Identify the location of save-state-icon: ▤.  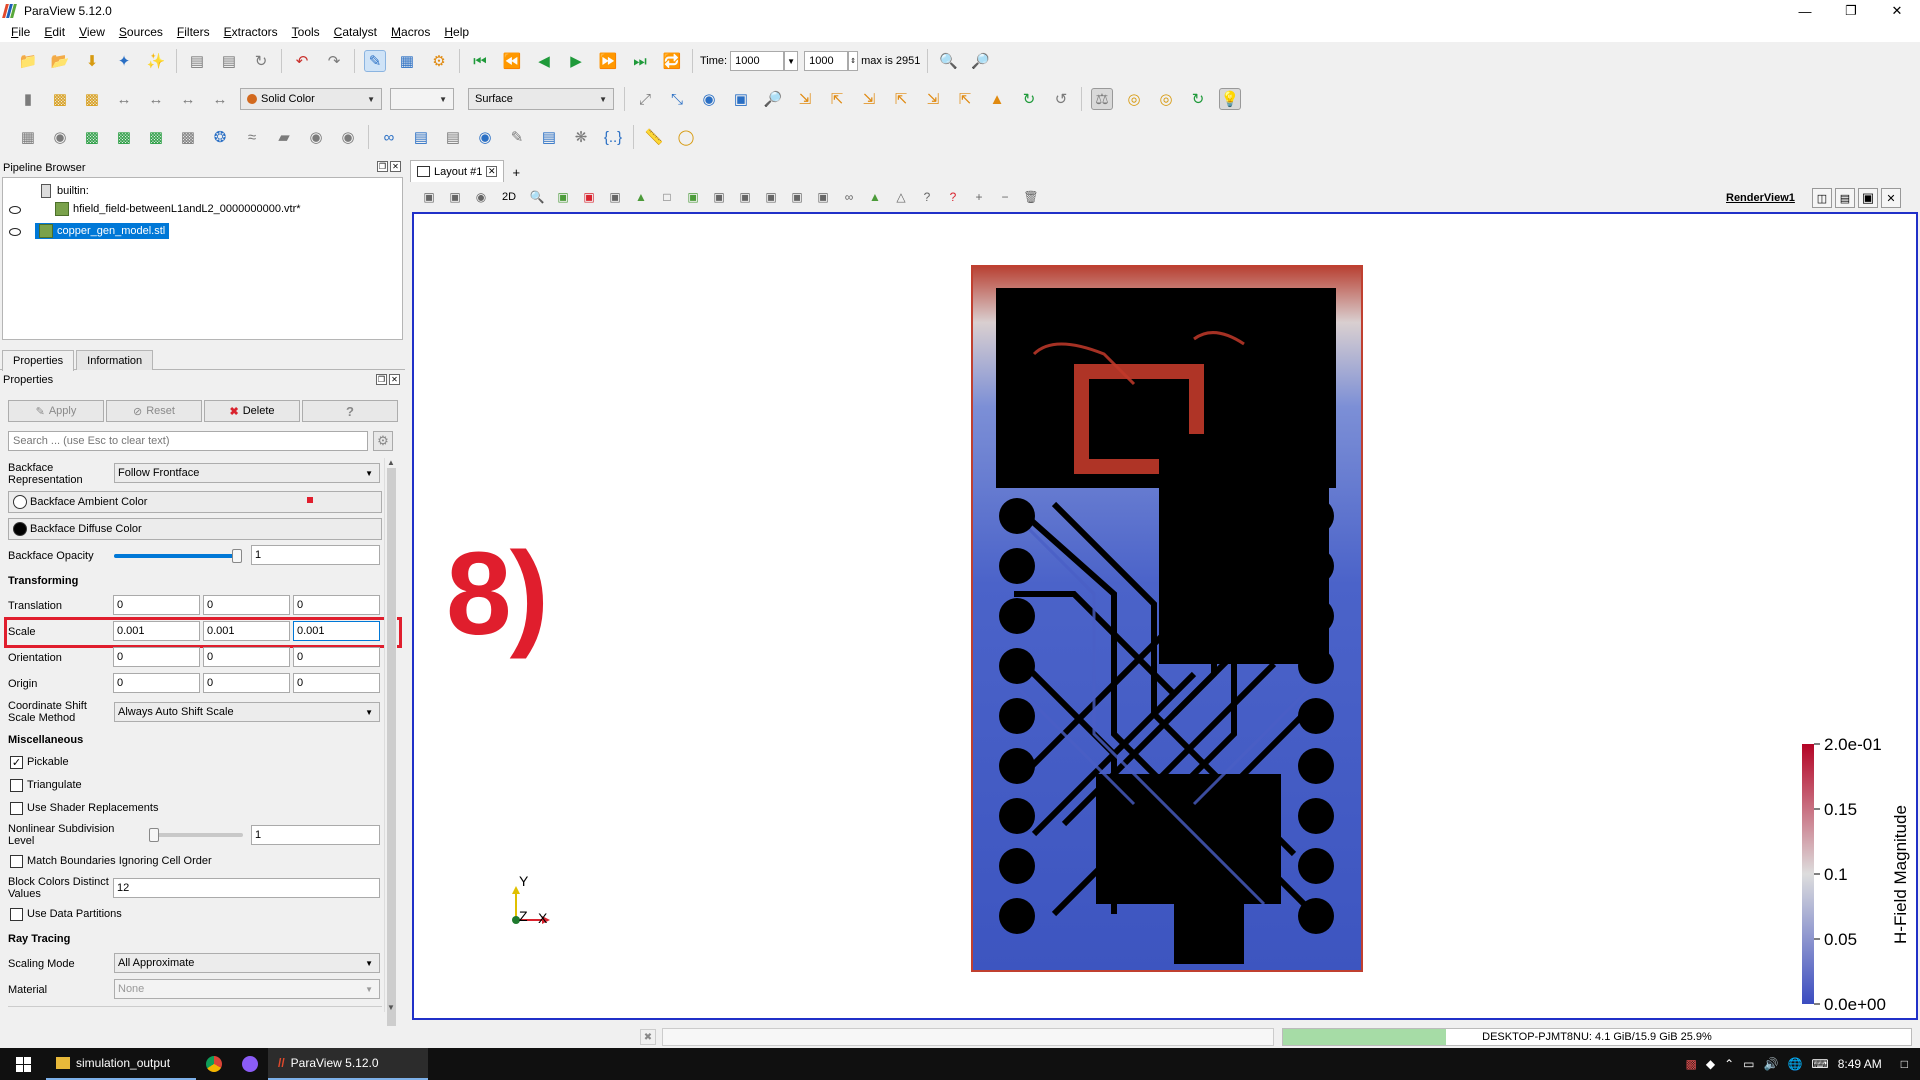
(229, 61).